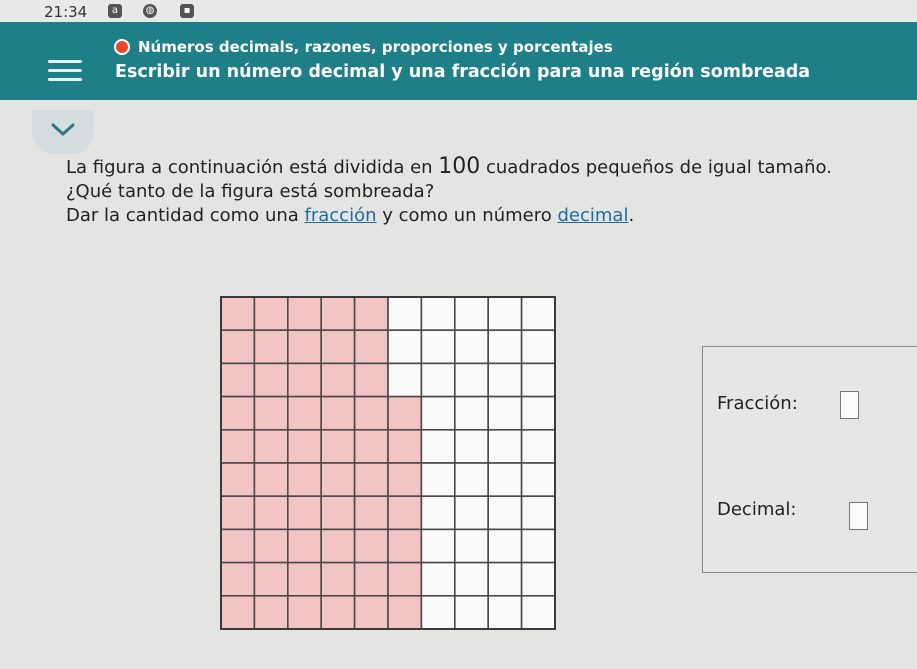 This screenshot has width=917, height=669. I want to click on globe-icon: ◍, so click(150, 11).